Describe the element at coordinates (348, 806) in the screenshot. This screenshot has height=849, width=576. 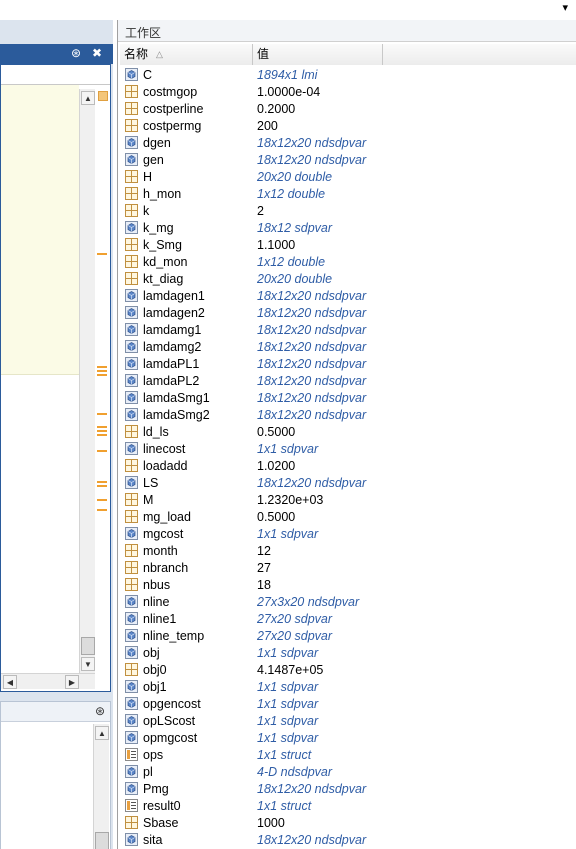
I see `variable-row: result0 1x1 struct` at that location.